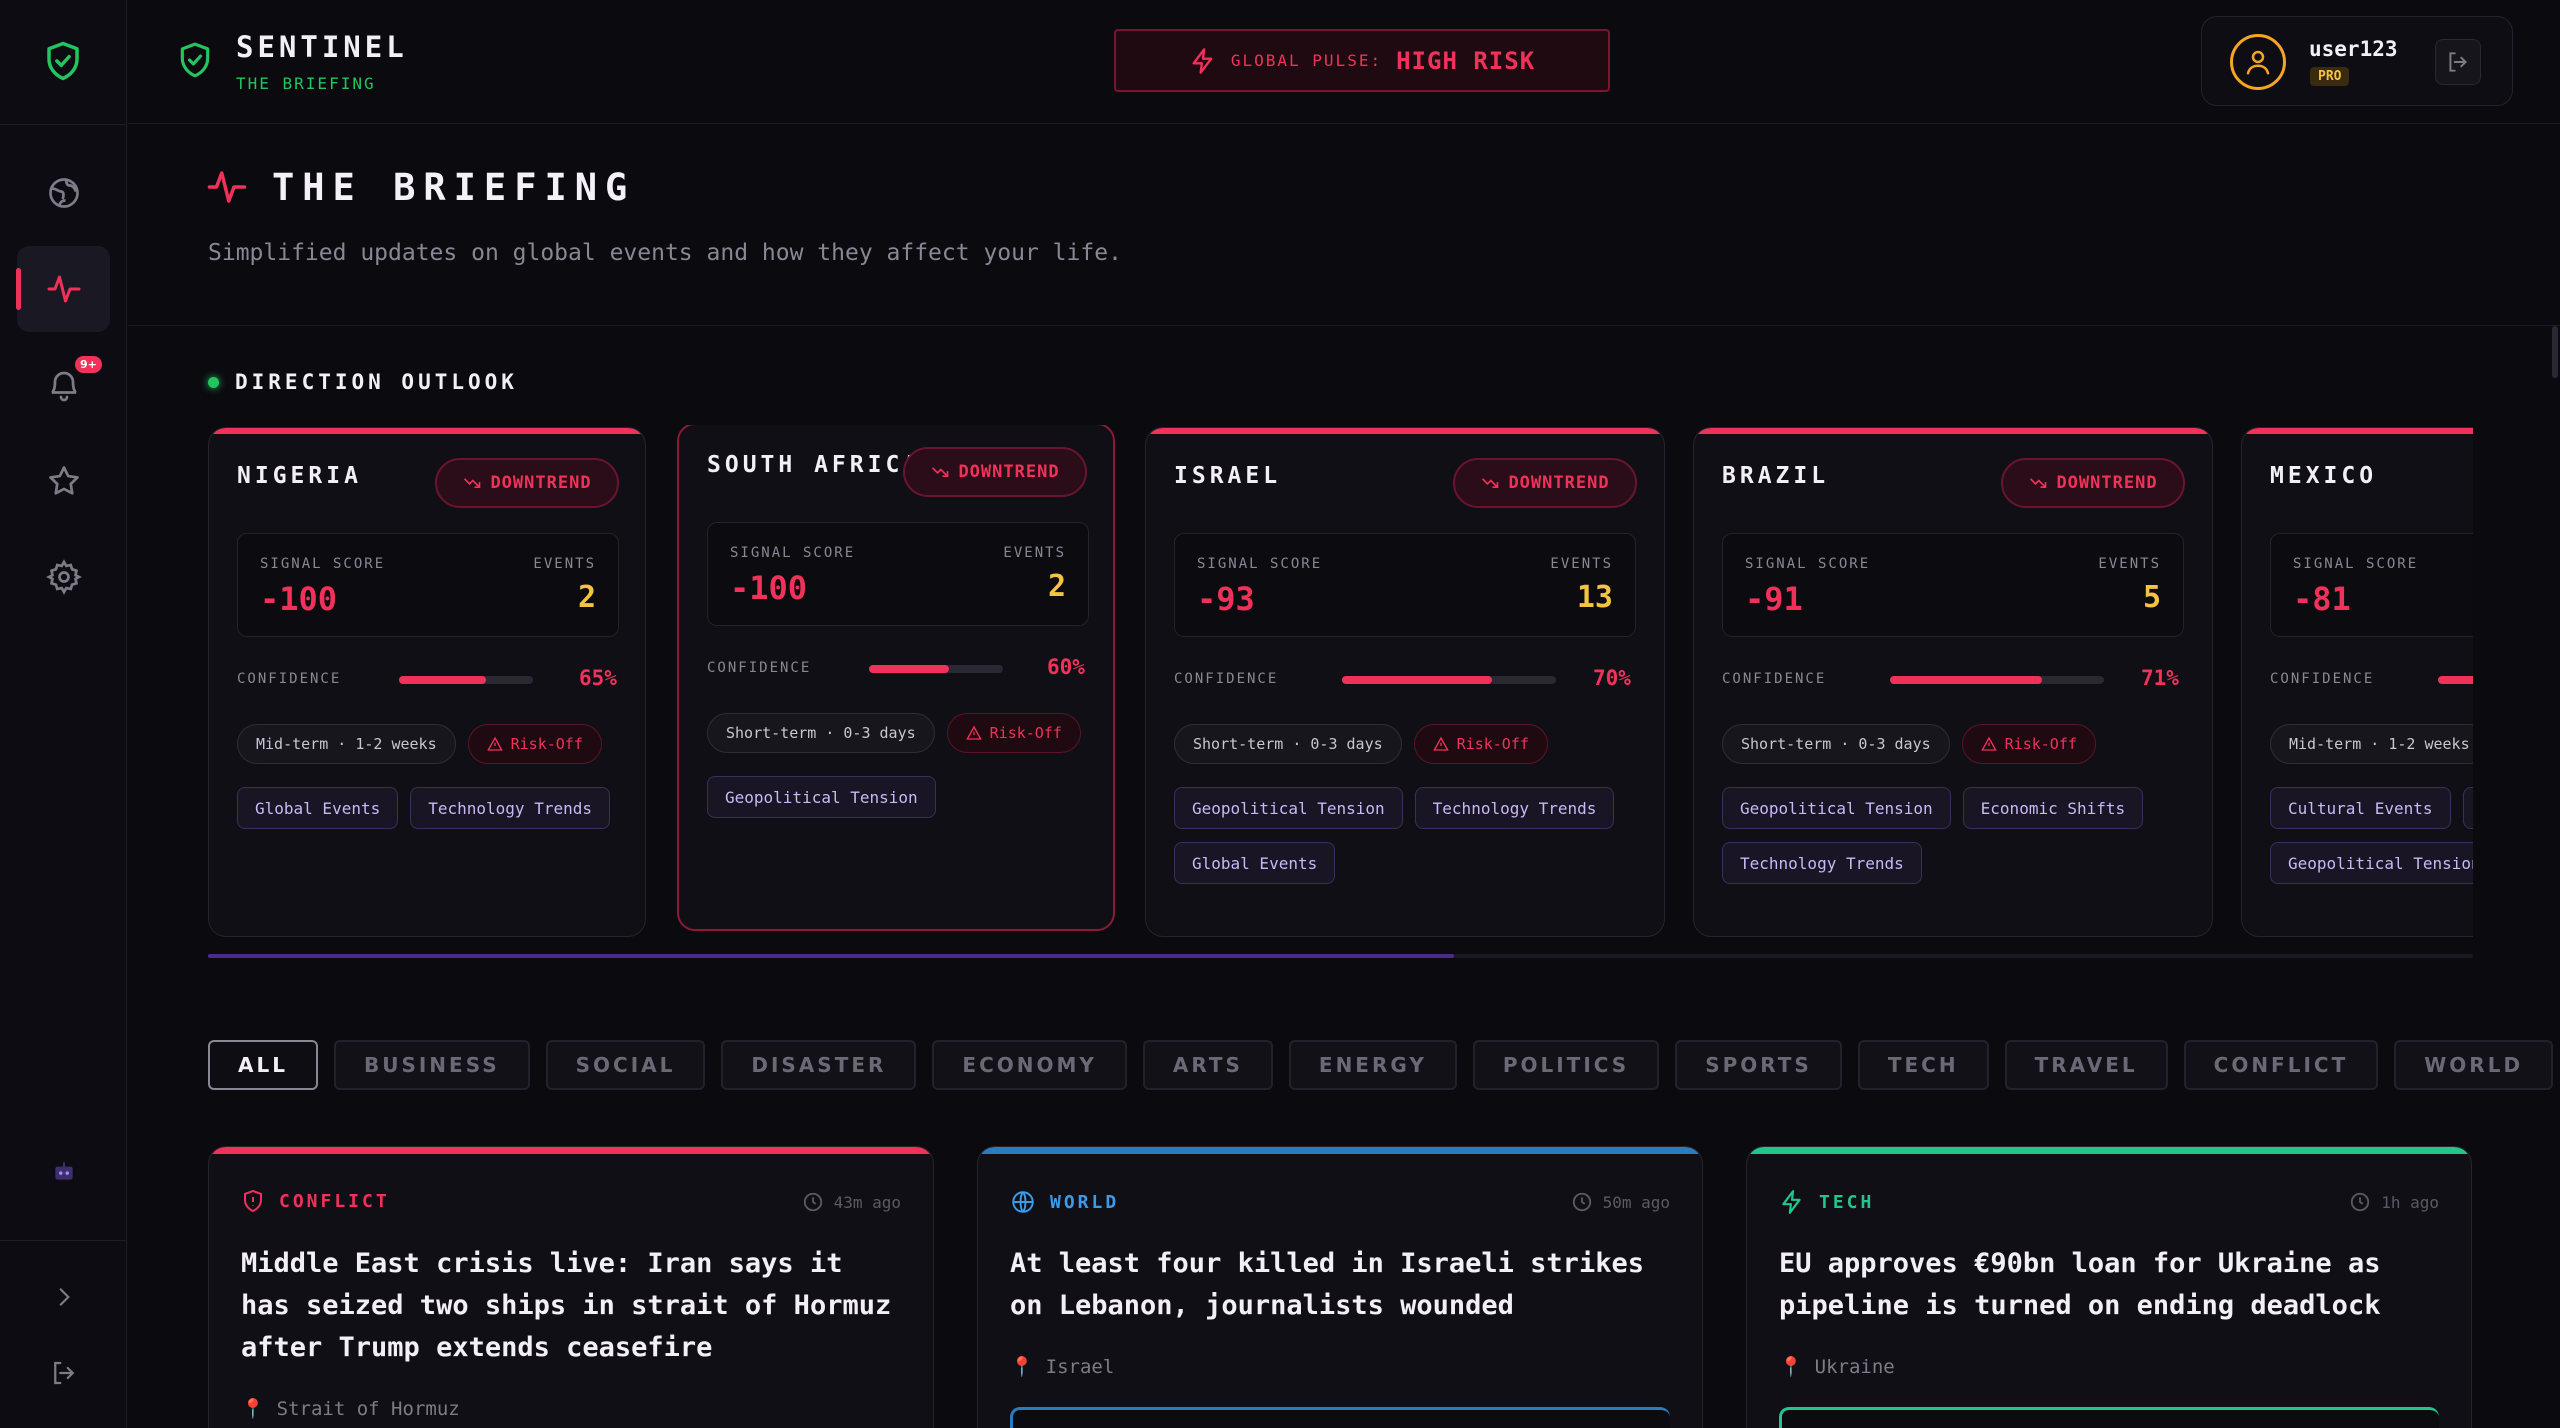  Describe the element at coordinates (376, 382) in the screenshot. I see `section-title-text: DIRECTION OUTLOOK` at that location.